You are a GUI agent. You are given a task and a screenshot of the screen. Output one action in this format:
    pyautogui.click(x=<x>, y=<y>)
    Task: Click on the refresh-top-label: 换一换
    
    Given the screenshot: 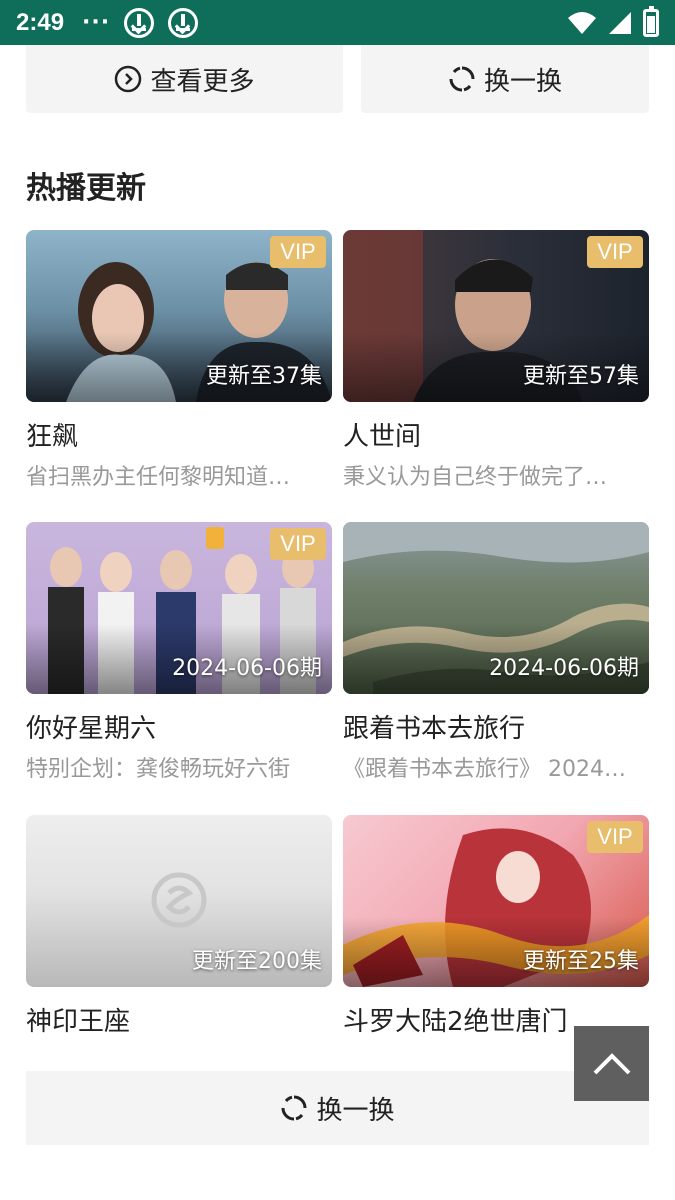 What is the action you would take?
    pyautogui.click(x=522, y=81)
    